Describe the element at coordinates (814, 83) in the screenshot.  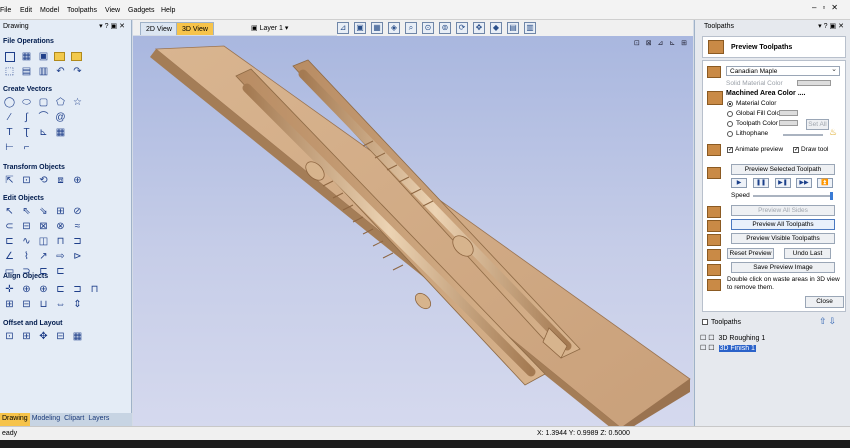
I see `solid-color-swatch` at that location.